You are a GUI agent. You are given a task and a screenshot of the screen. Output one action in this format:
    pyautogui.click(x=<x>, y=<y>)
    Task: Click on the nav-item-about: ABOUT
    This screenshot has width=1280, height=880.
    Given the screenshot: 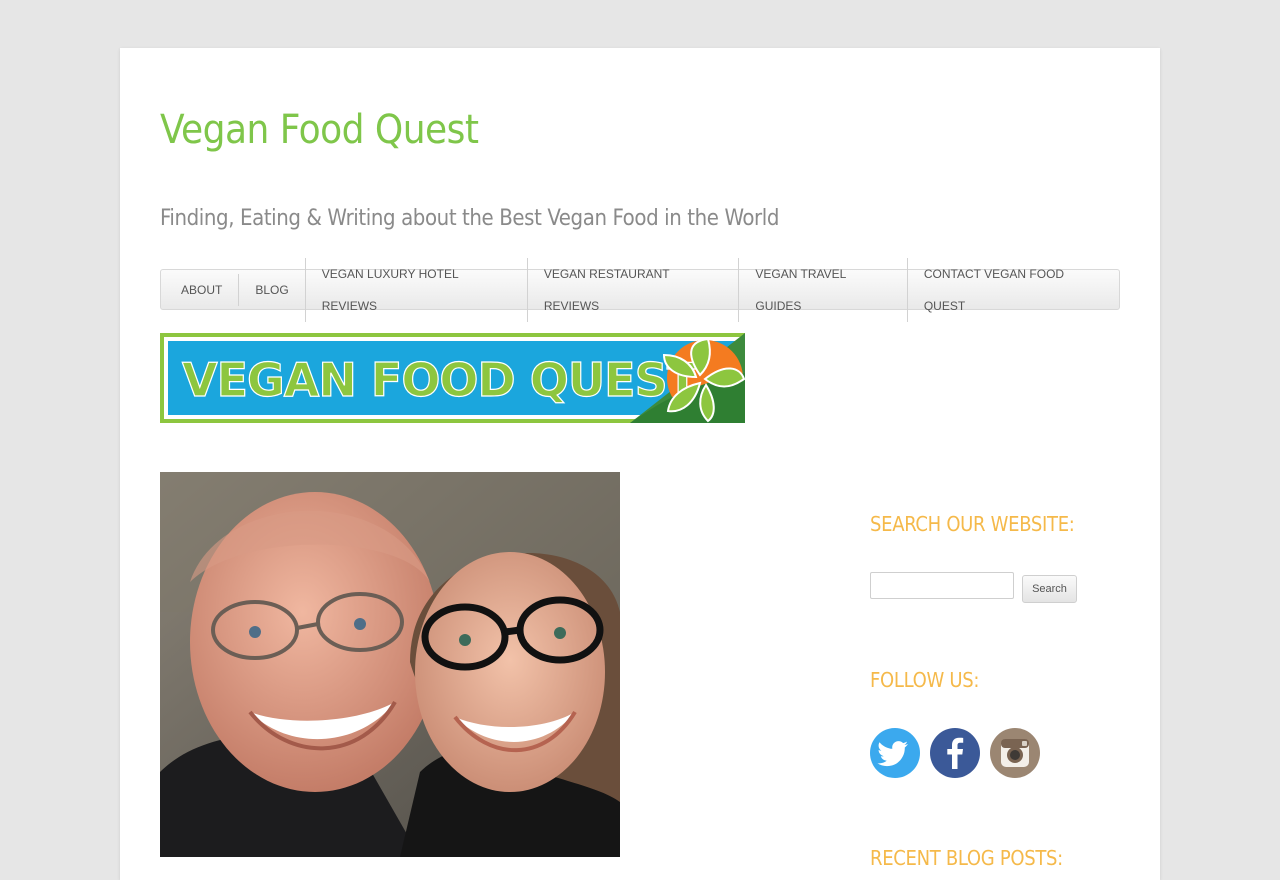 What is the action you would take?
    pyautogui.click(x=199, y=290)
    